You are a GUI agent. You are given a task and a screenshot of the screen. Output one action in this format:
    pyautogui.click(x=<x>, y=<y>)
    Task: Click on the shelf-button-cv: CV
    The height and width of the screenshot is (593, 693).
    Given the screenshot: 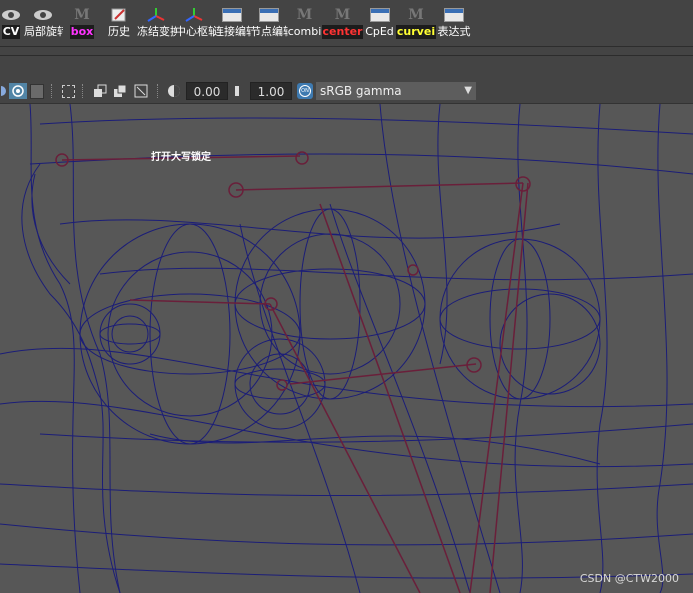 What is the action you would take?
    pyautogui.click(x=11, y=23)
    